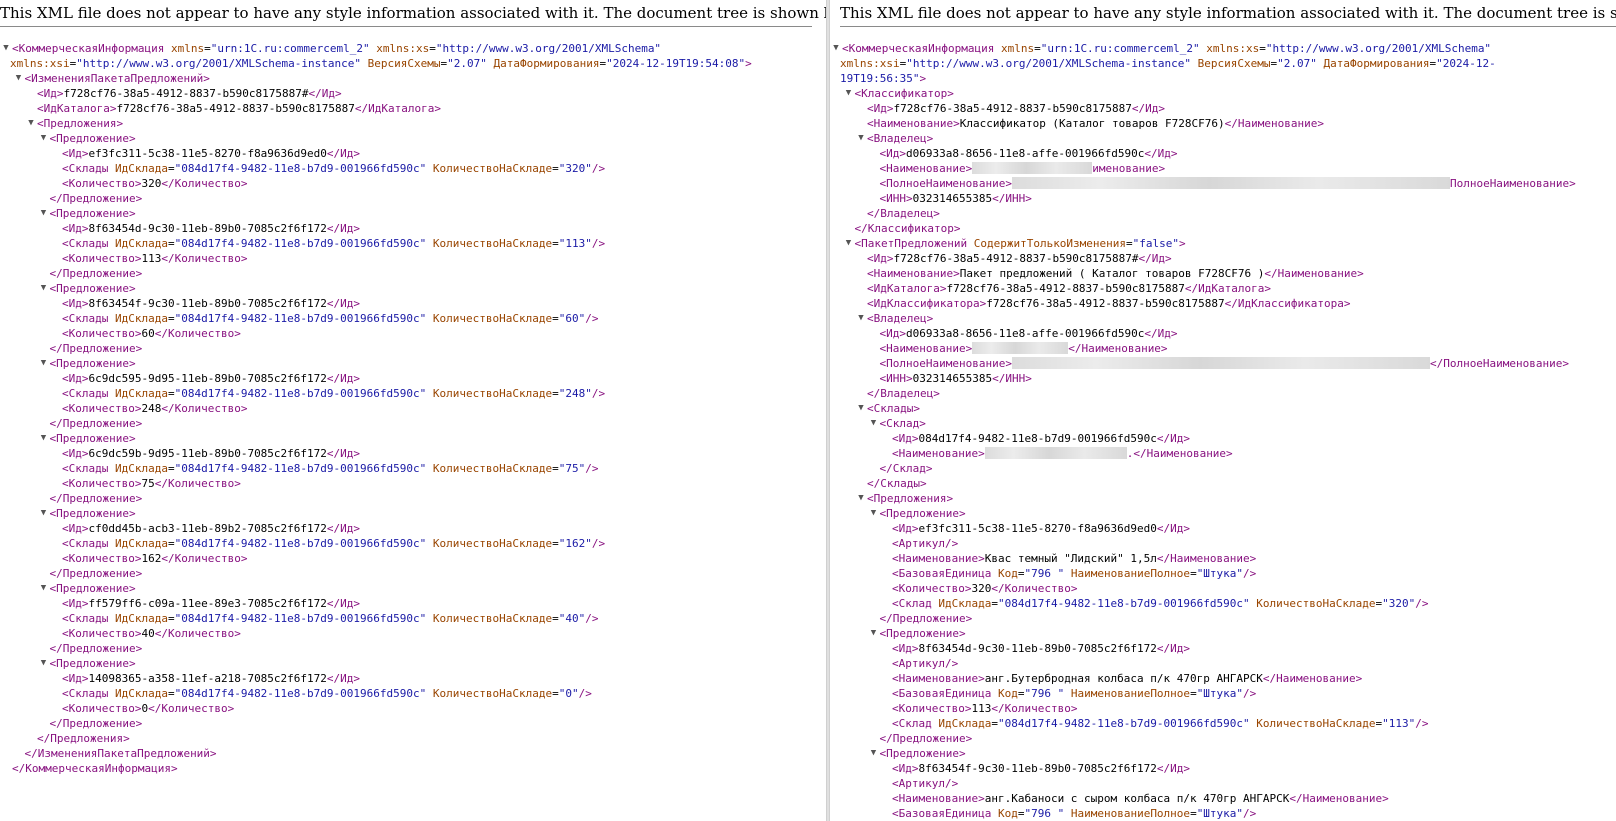 Image resolution: width=1616 pixels, height=821 pixels. Describe the element at coordinates (1044, 573) in the screenshot. I see `xml-token: "796 "` at that location.